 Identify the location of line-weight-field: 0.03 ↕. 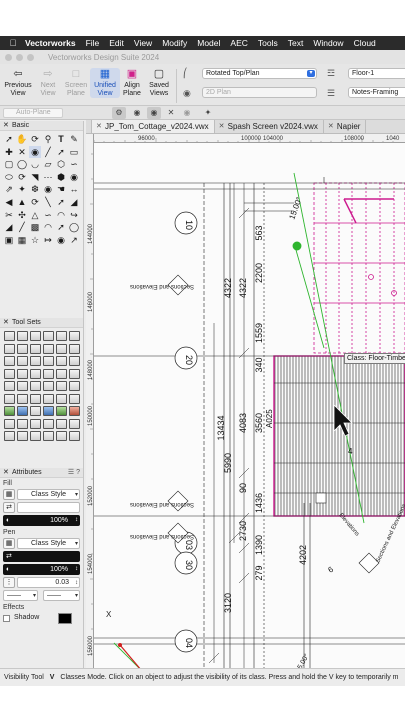
(48, 582).